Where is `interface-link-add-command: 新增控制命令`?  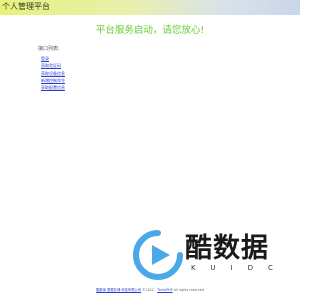 interface-link-add-command: 新增控制命令 is located at coordinates (53, 80).